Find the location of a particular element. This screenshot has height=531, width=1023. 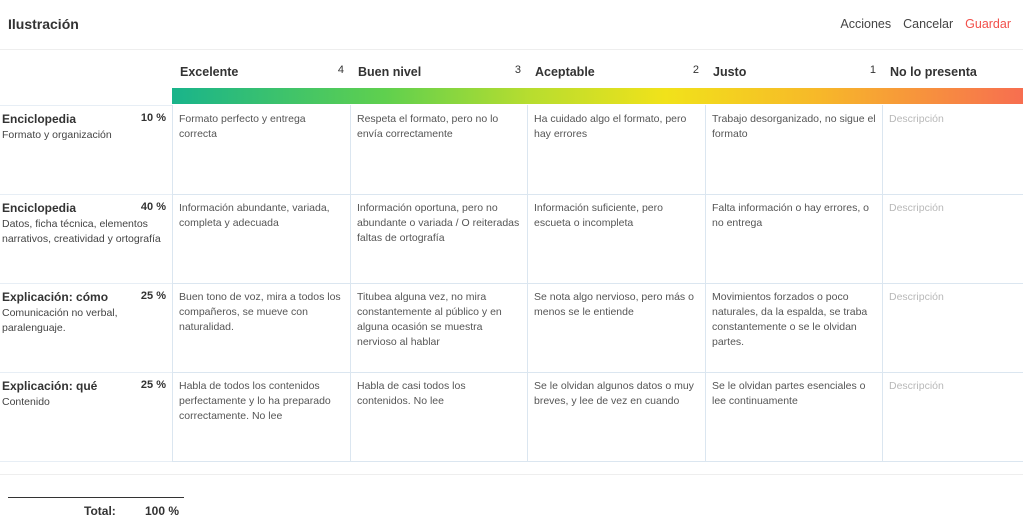

level-name: Aceptable is located at coordinates (565, 72).